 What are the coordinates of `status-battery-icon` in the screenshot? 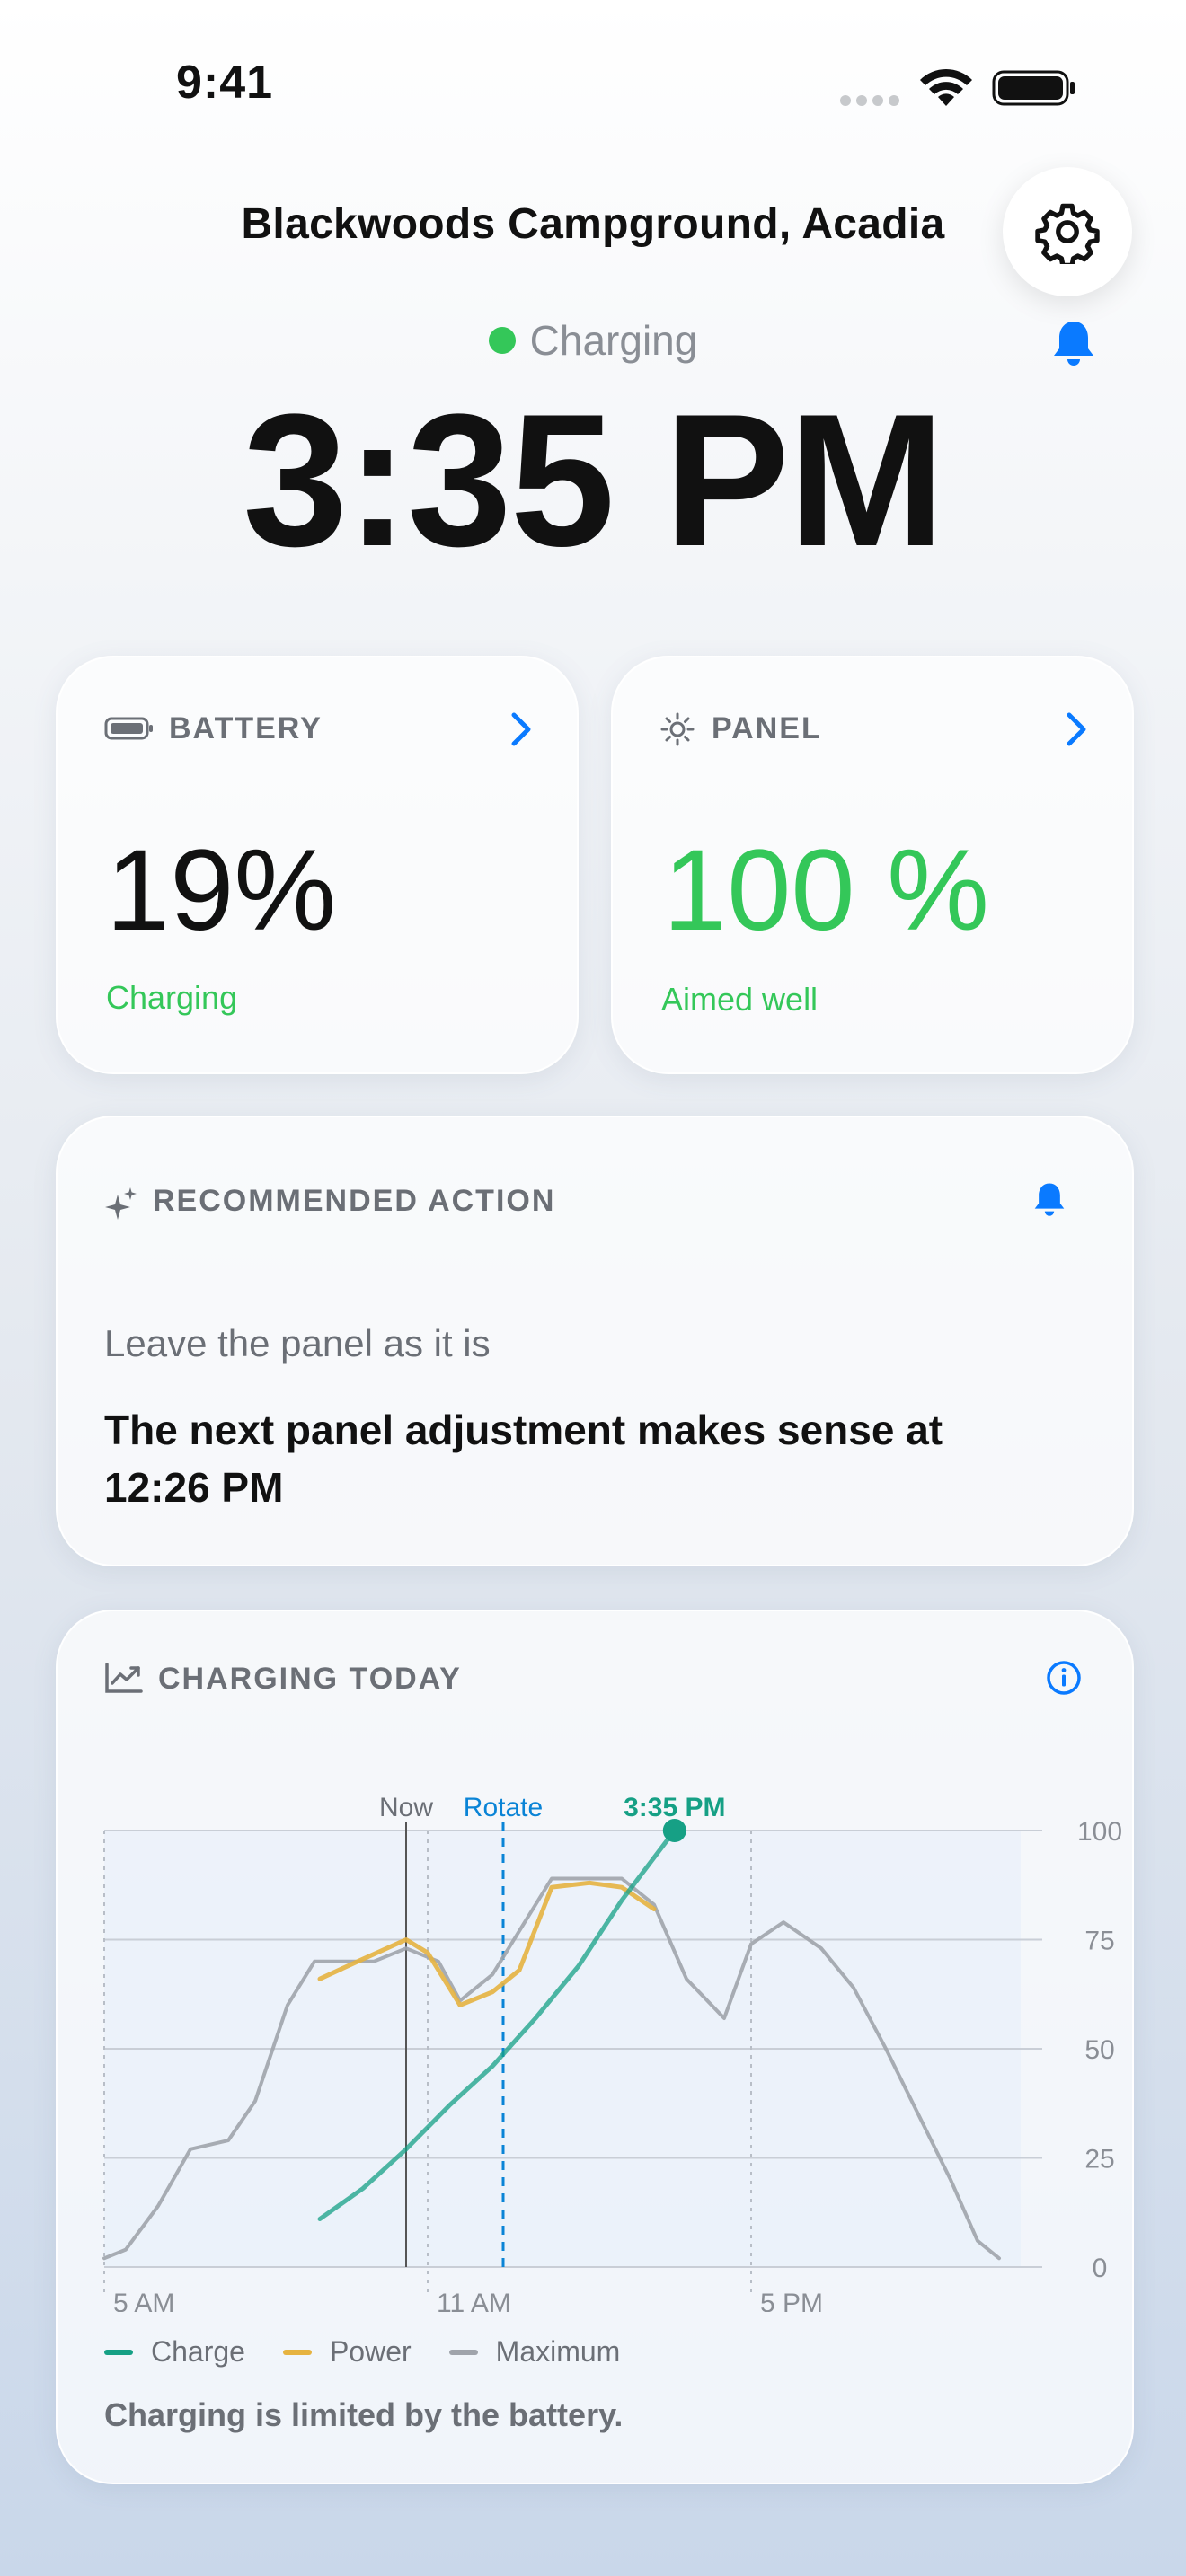 It's located at (1033, 88).